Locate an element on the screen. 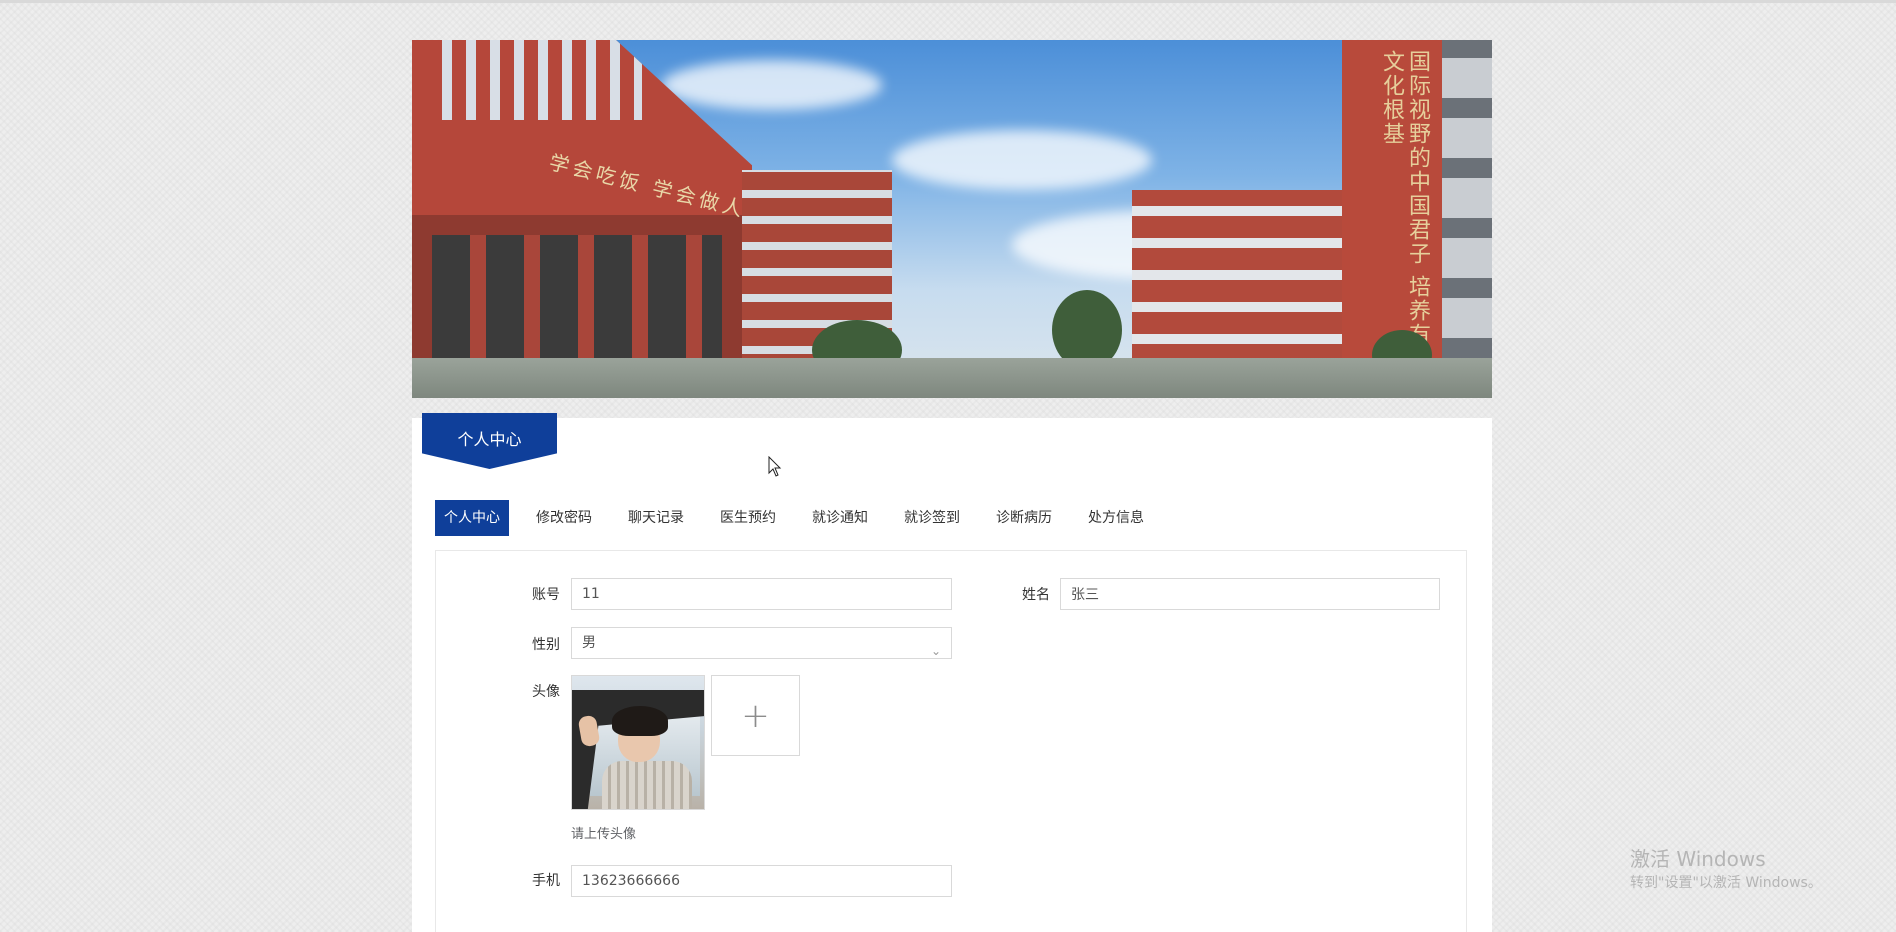  tab-chat-history: 聊天记录 is located at coordinates (656, 518).